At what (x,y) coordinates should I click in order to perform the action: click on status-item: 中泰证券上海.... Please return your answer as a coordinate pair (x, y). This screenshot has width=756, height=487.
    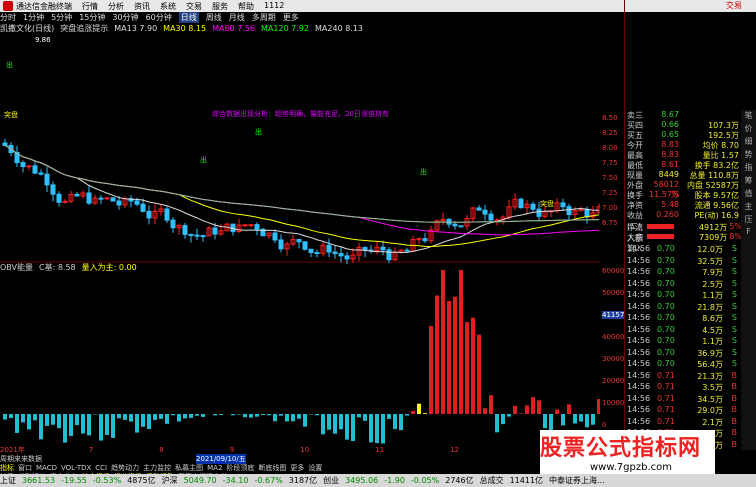
    Looking at the image, I should click on (577, 480).